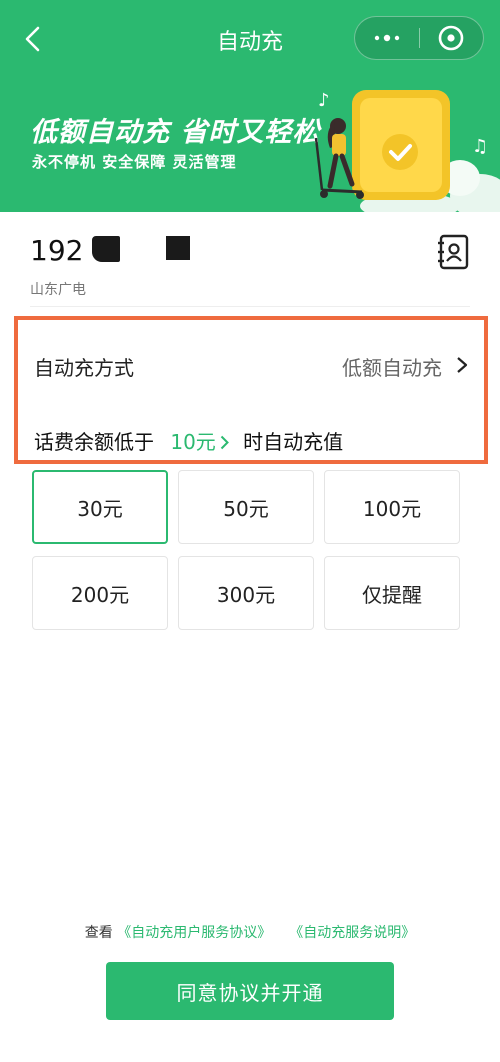 The width and height of the screenshot is (500, 1062). What do you see at coordinates (194, 933) in the screenshot?
I see `user-agreement-link: 《自动充用户服务协议》` at bounding box center [194, 933].